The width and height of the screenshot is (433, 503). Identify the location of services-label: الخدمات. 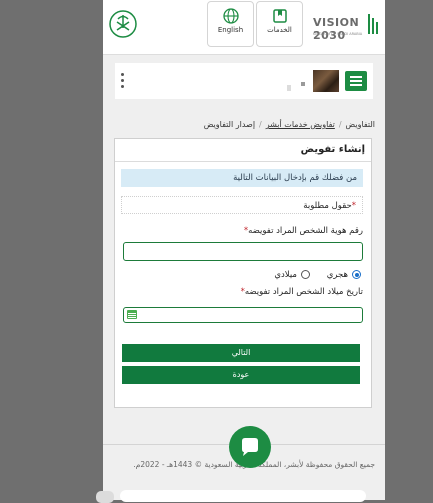
(279, 30).